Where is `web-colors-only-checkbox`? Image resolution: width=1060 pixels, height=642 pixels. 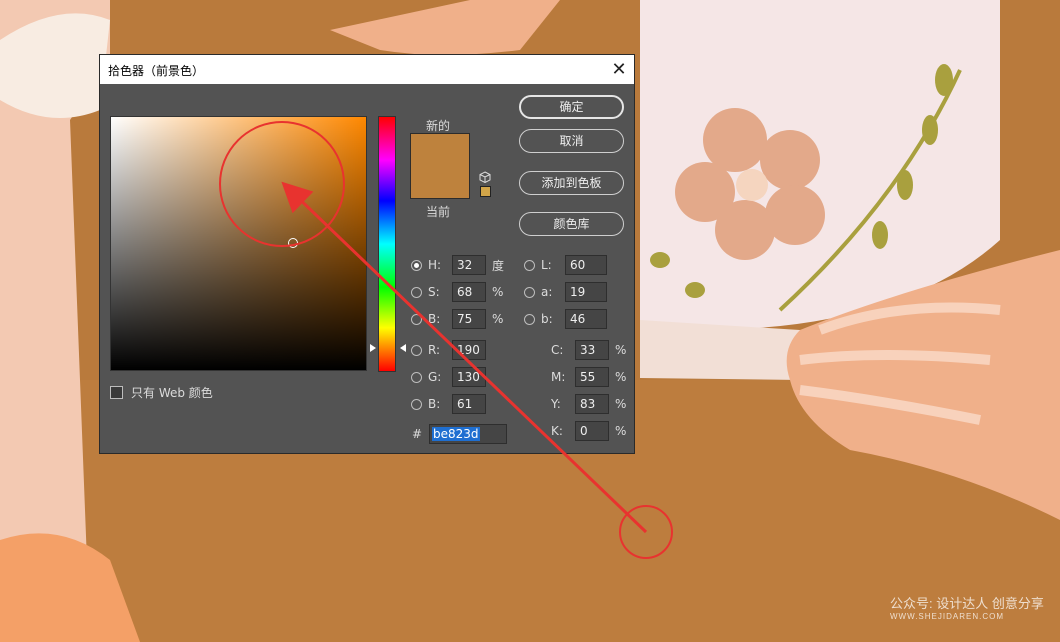
web-colors-only-checkbox is located at coordinates (116, 392).